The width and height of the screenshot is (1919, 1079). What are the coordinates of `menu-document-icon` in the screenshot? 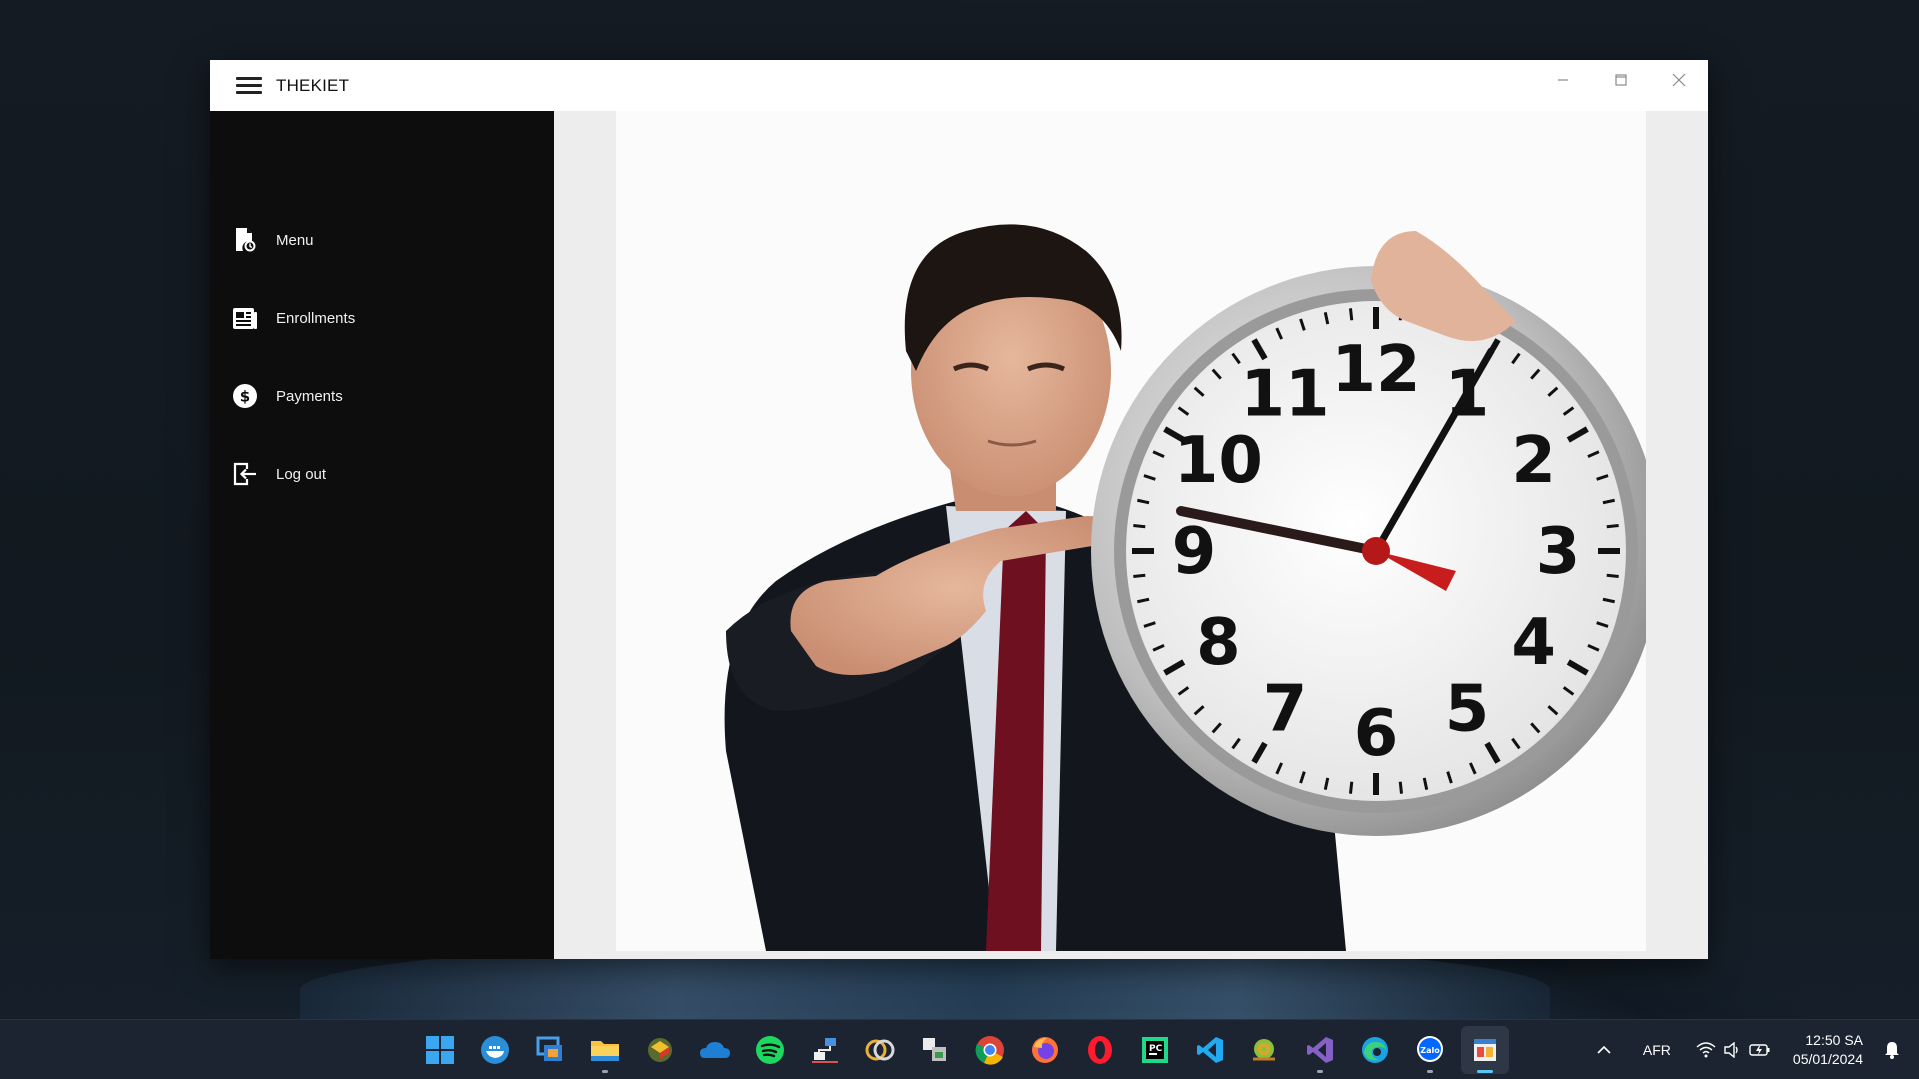 It's located at (245, 240).